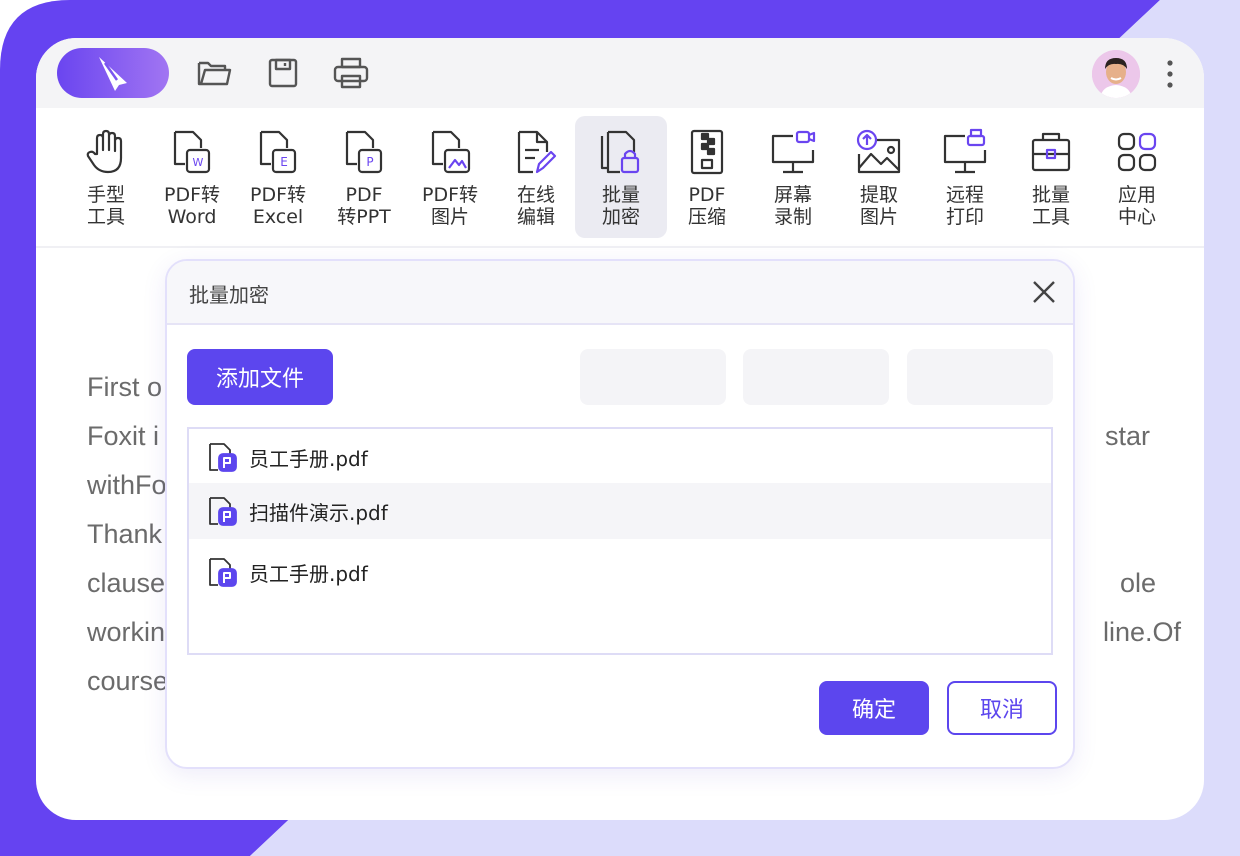 The width and height of the screenshot is (1240, 856). What do you see at coordinates (1128, 436) in the screenshot?
I see `doc-line: star` at bounding box center [1128, 436].